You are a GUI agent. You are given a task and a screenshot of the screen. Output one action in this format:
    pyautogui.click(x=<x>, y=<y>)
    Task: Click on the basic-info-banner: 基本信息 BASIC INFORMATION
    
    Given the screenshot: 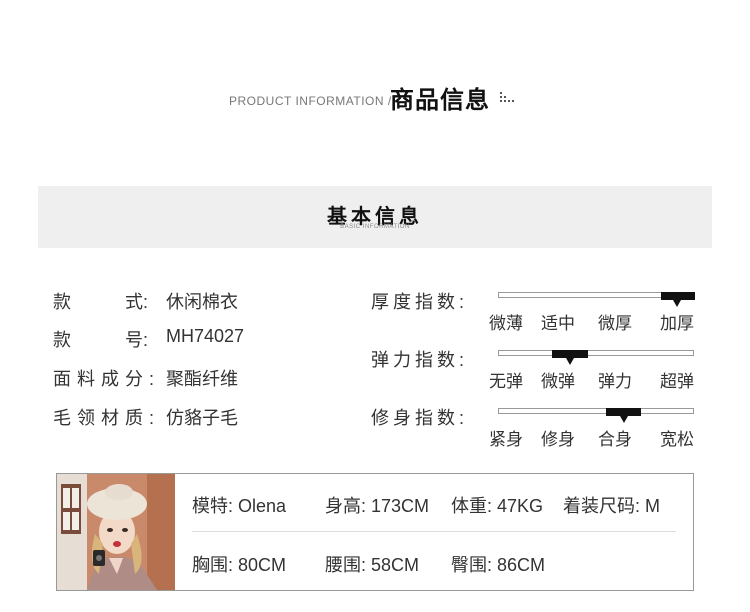 What is the action you would take?
    pyautogui.click(x=375, y=217)
    